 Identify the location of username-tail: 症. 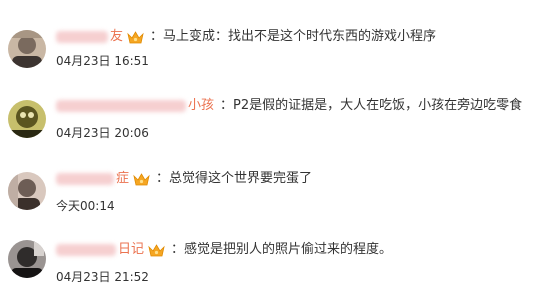
(123, 178).